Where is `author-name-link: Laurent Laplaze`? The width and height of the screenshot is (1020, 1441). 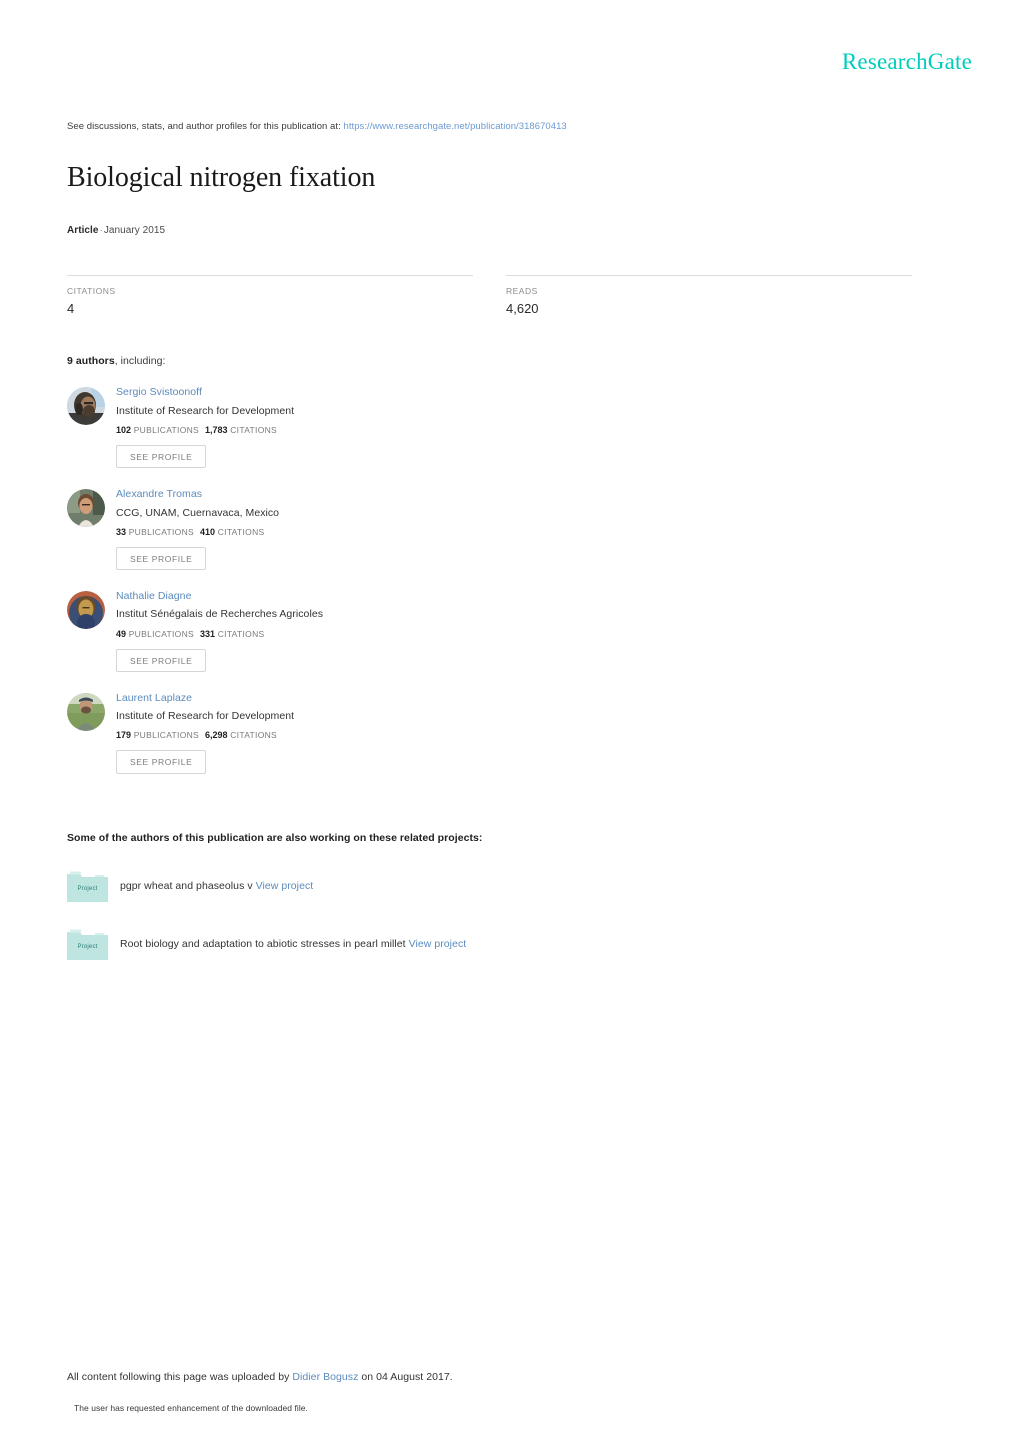 author-name-link: Laurent Laplaze is located at coordinates (205, 698).